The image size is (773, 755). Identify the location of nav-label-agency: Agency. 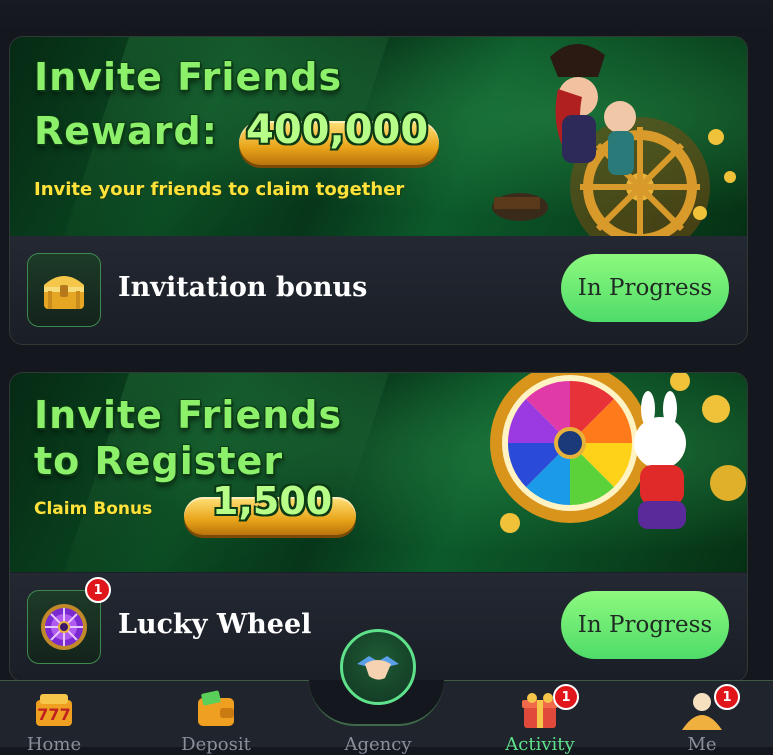
(378, 744).